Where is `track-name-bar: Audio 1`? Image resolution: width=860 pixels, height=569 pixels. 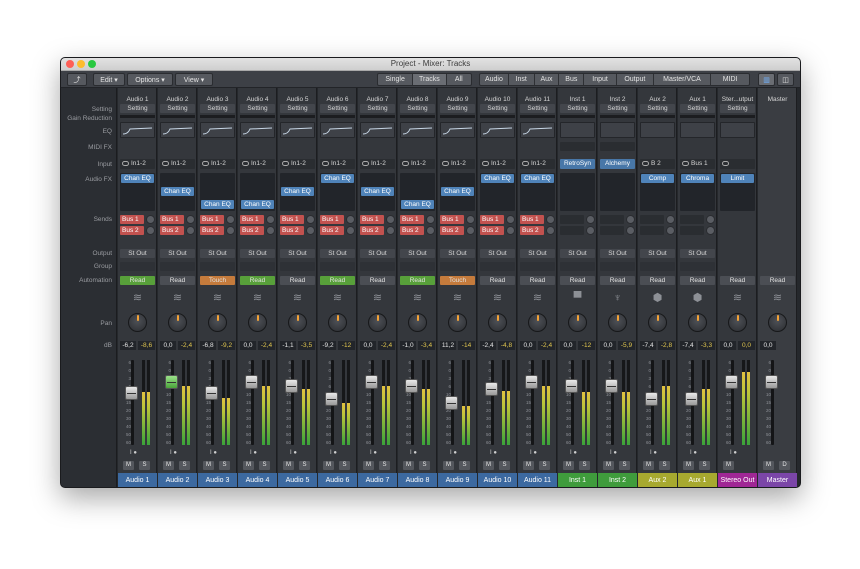 track-name-bar: Audio 1 is located at coordinates (137, 480).